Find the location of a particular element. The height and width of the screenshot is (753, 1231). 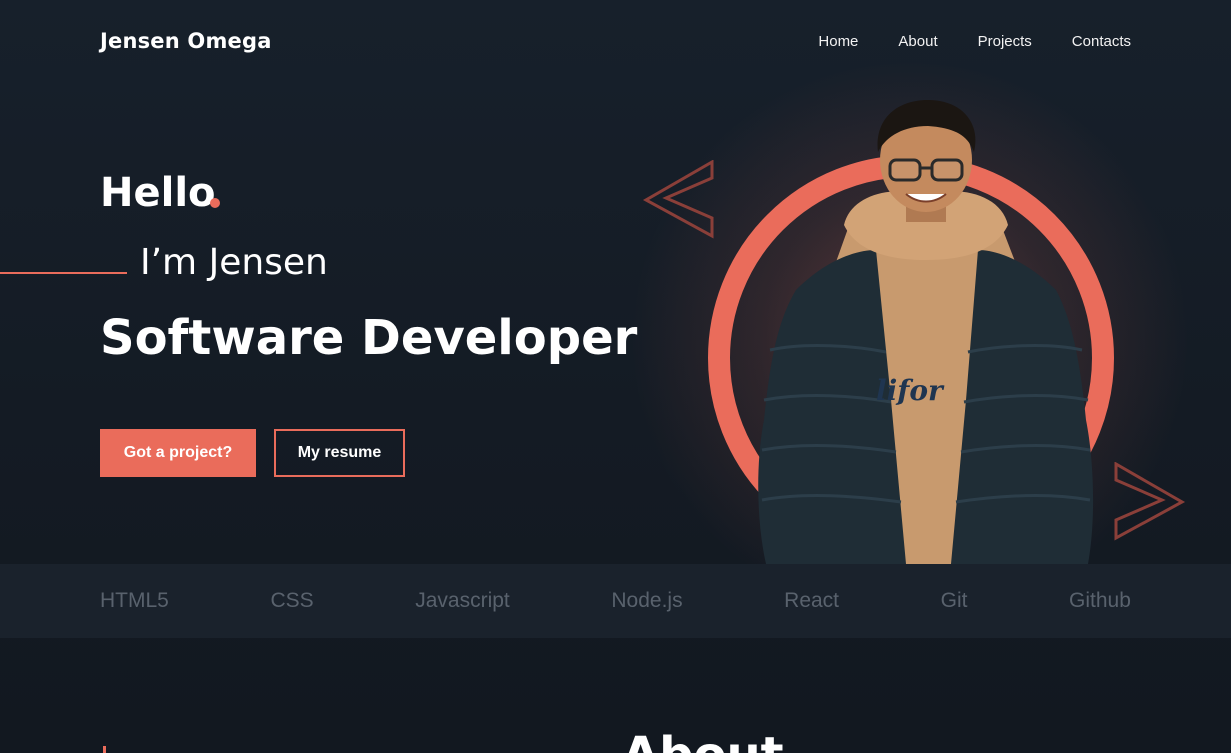

chevron-left-icon is located at coordinates (678, 199).